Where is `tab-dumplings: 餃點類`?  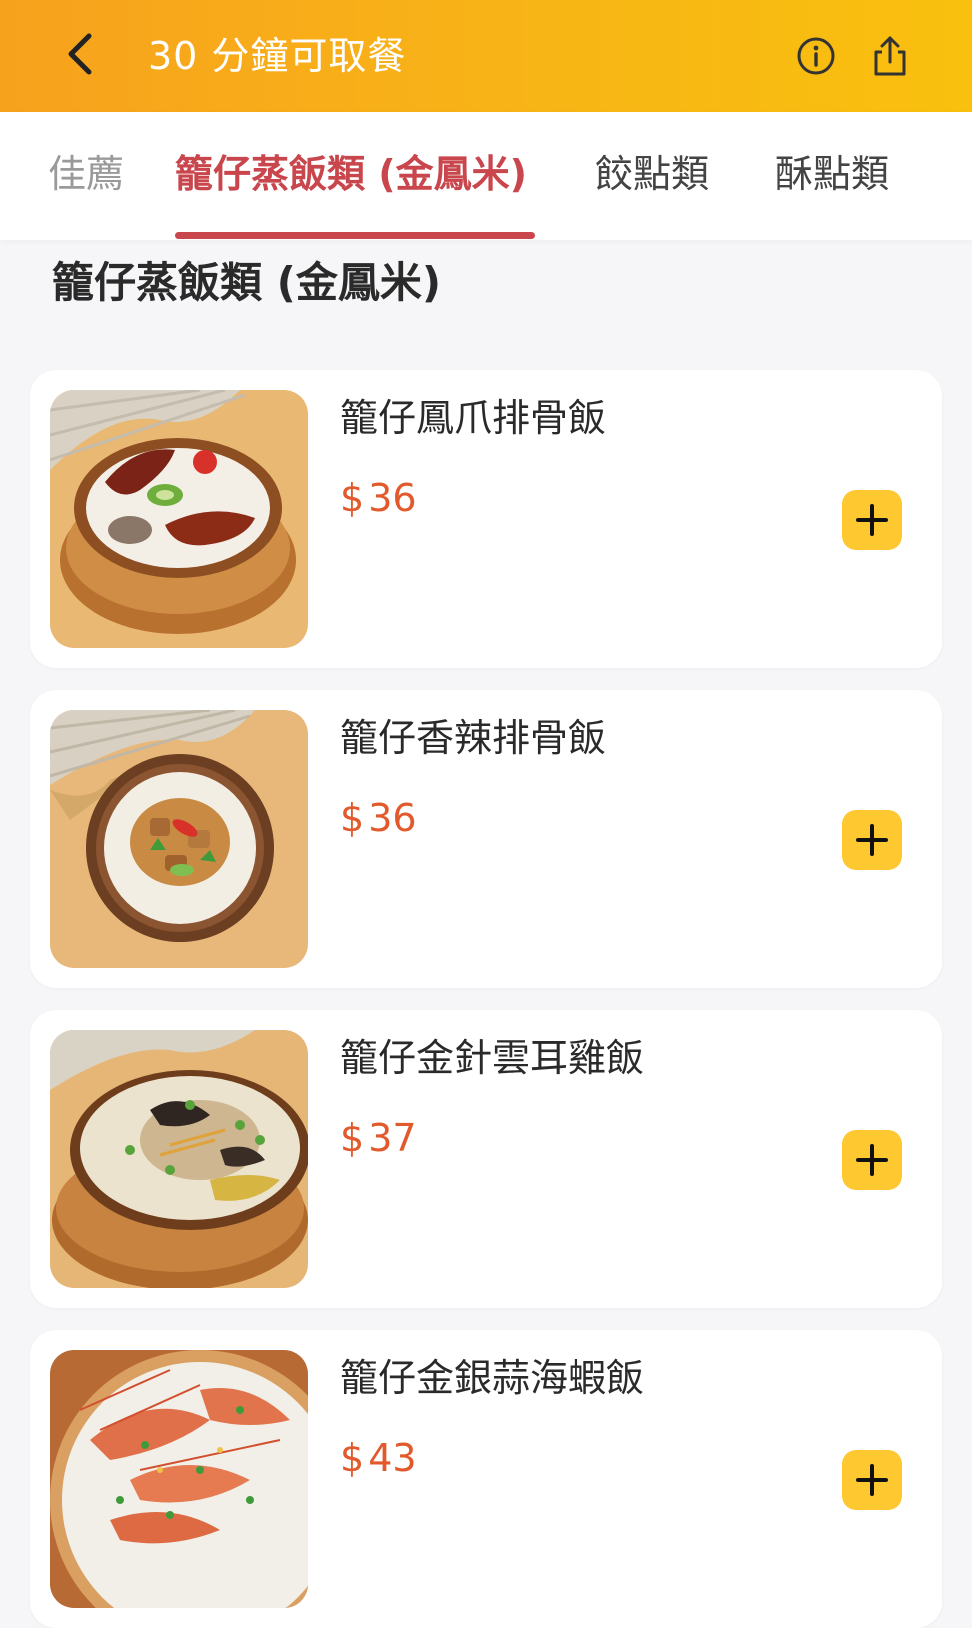
tab-dumplings: 餃點類 is located at coordinates (652, 174).